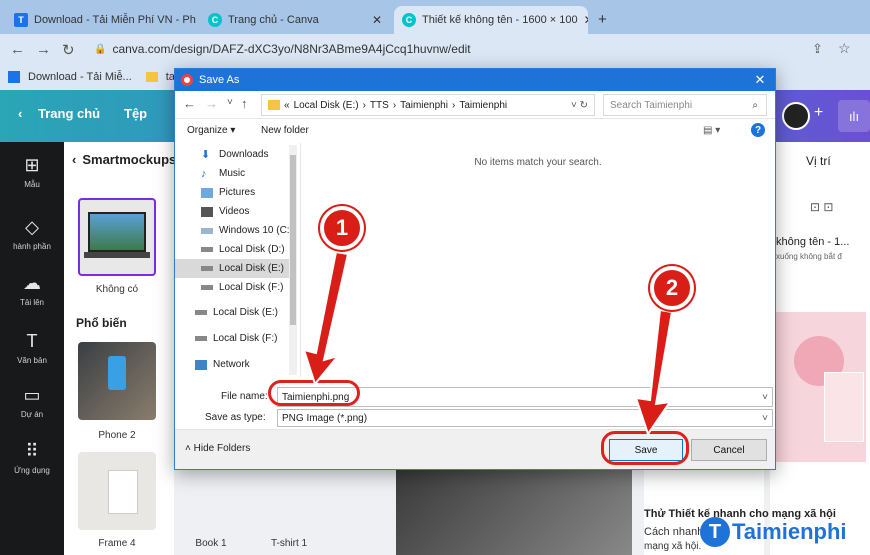  I want to click on logo-icon: T, so click(715, 532).